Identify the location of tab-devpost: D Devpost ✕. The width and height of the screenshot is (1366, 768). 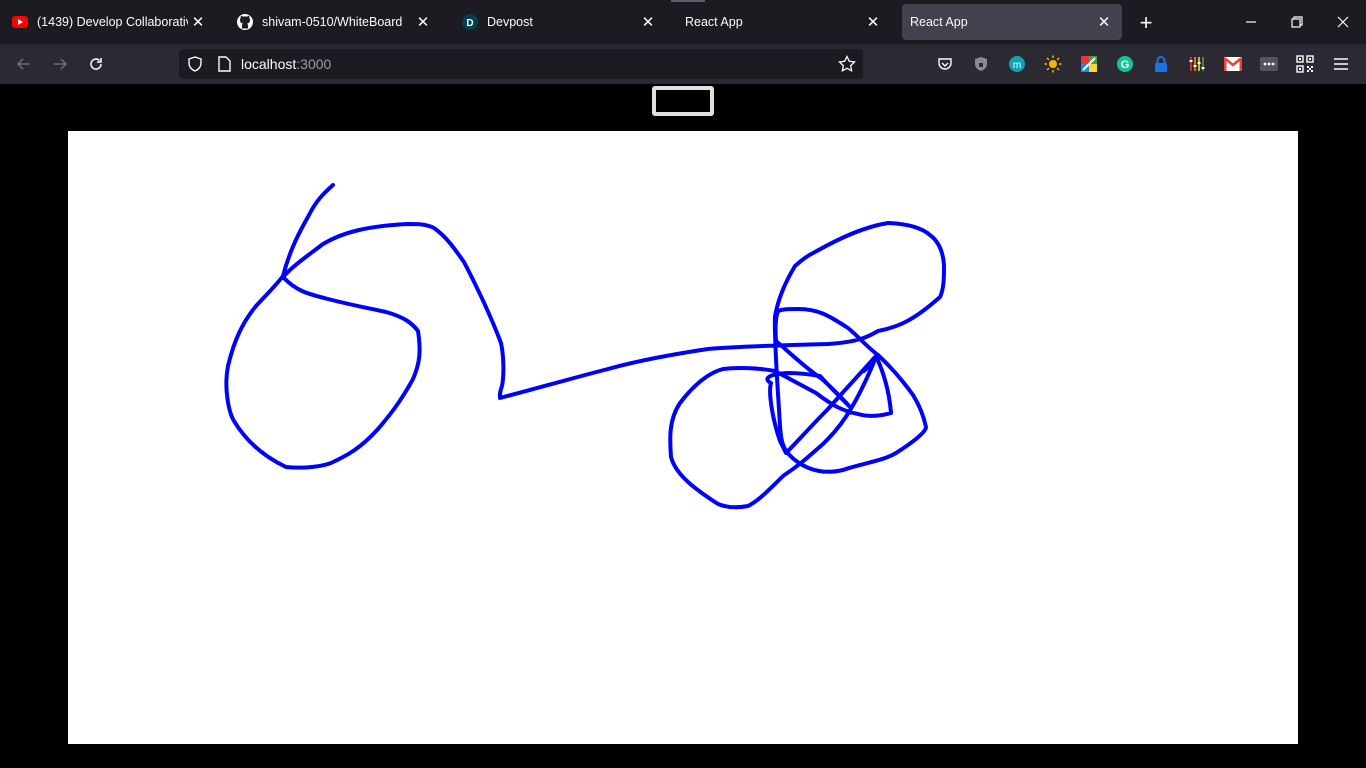
(560, 22).